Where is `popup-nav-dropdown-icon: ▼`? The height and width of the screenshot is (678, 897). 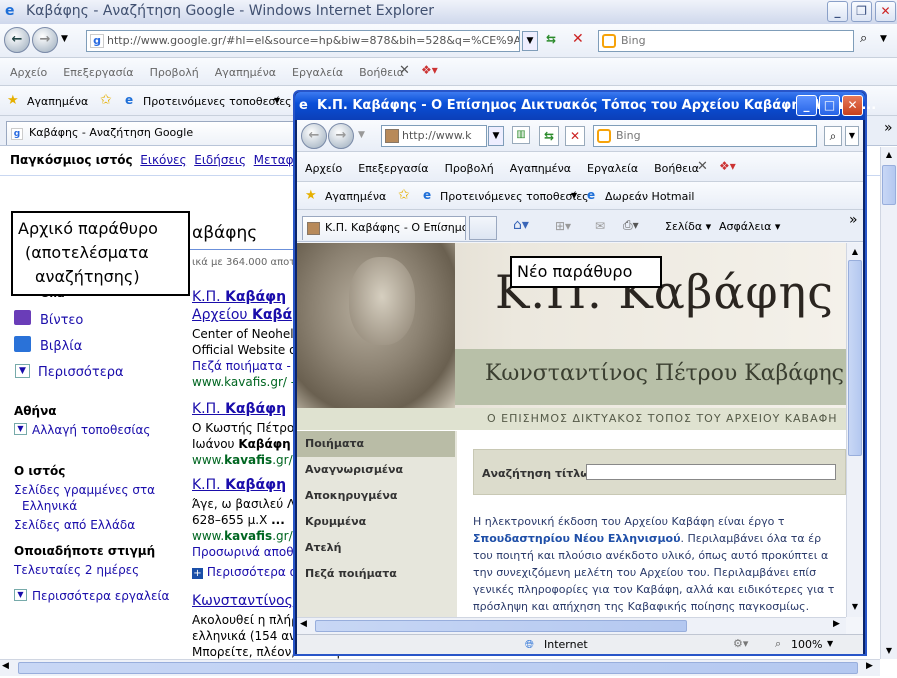
popup-nav-dropdown-icon: ▼ is located at coordinates (361, 135).